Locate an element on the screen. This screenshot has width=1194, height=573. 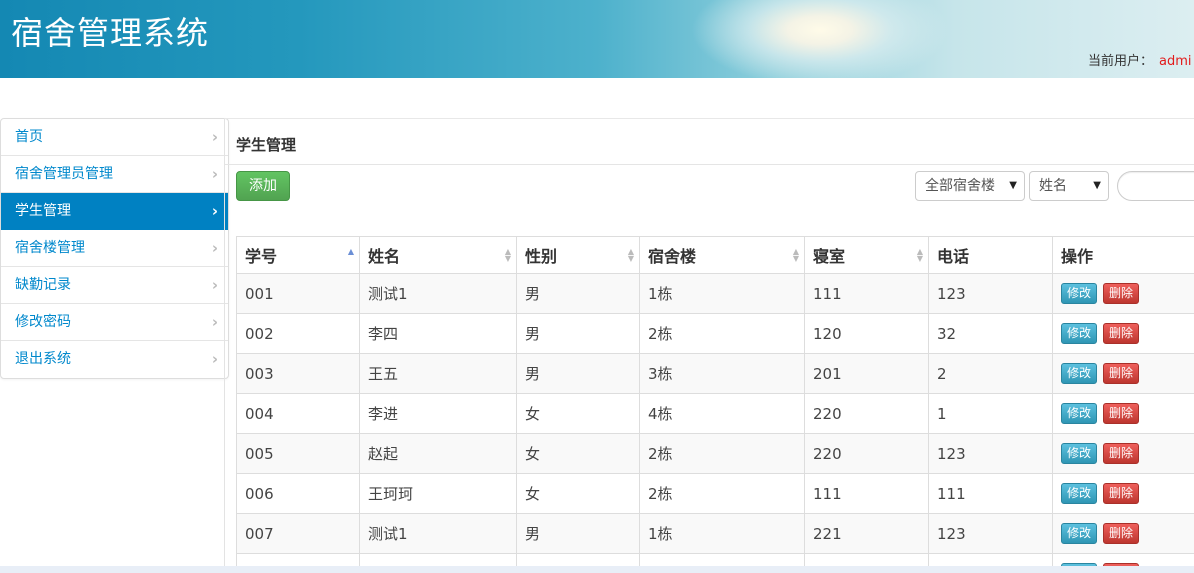
add-student-button: 添加 is located at coordinates (263, 186).